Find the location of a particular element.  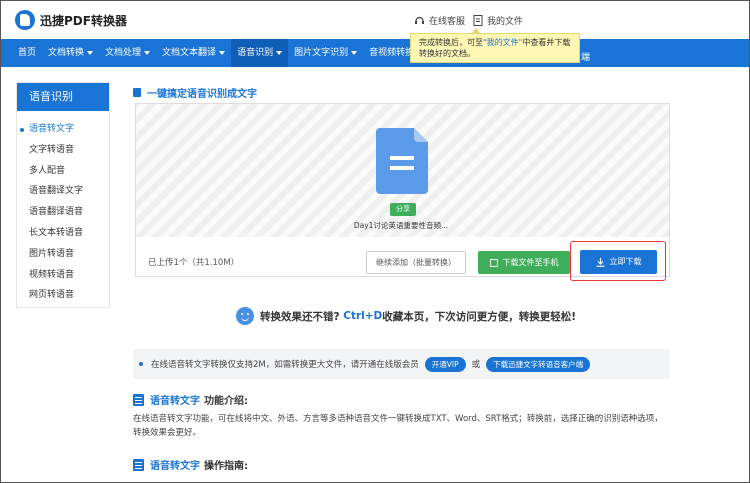

online-service-link: 在线客服 is located at coordinates (439, 20).